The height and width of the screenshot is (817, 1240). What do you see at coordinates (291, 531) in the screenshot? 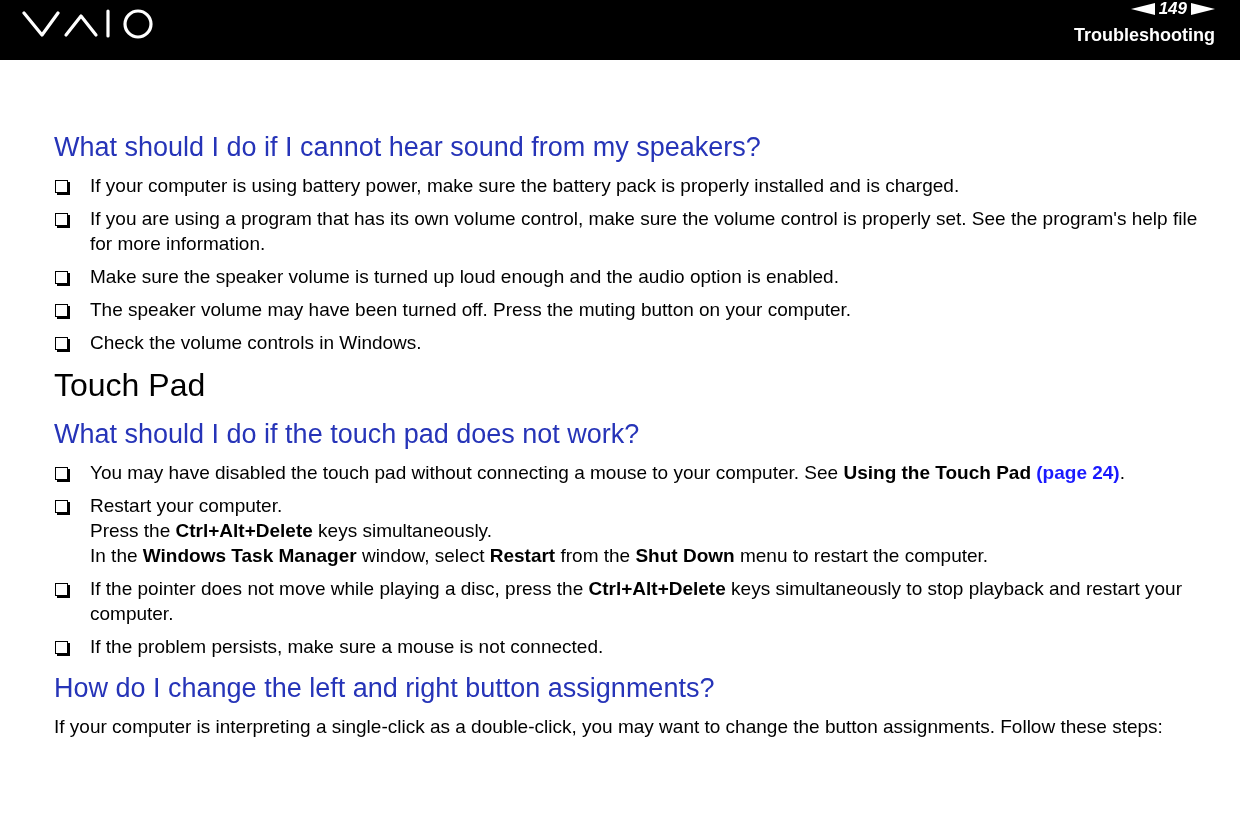
I see `bullet-text: Press the Ctrl+Alt+Delete keys simultaneously.` at bounding box center [291, 531].